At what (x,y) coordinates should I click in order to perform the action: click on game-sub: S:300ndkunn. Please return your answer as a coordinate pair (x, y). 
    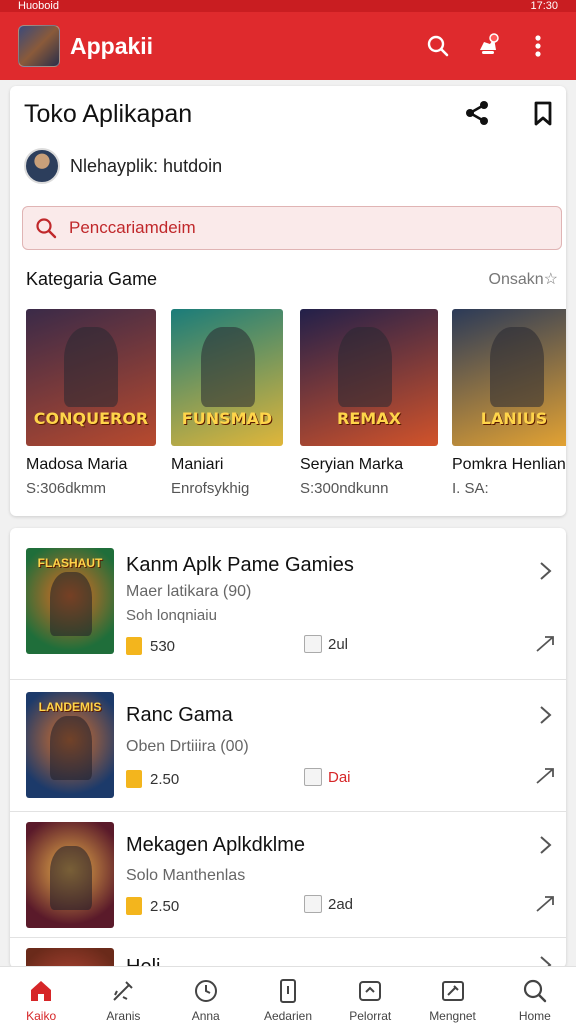
    Looking at the image, I should click on (344, 488).